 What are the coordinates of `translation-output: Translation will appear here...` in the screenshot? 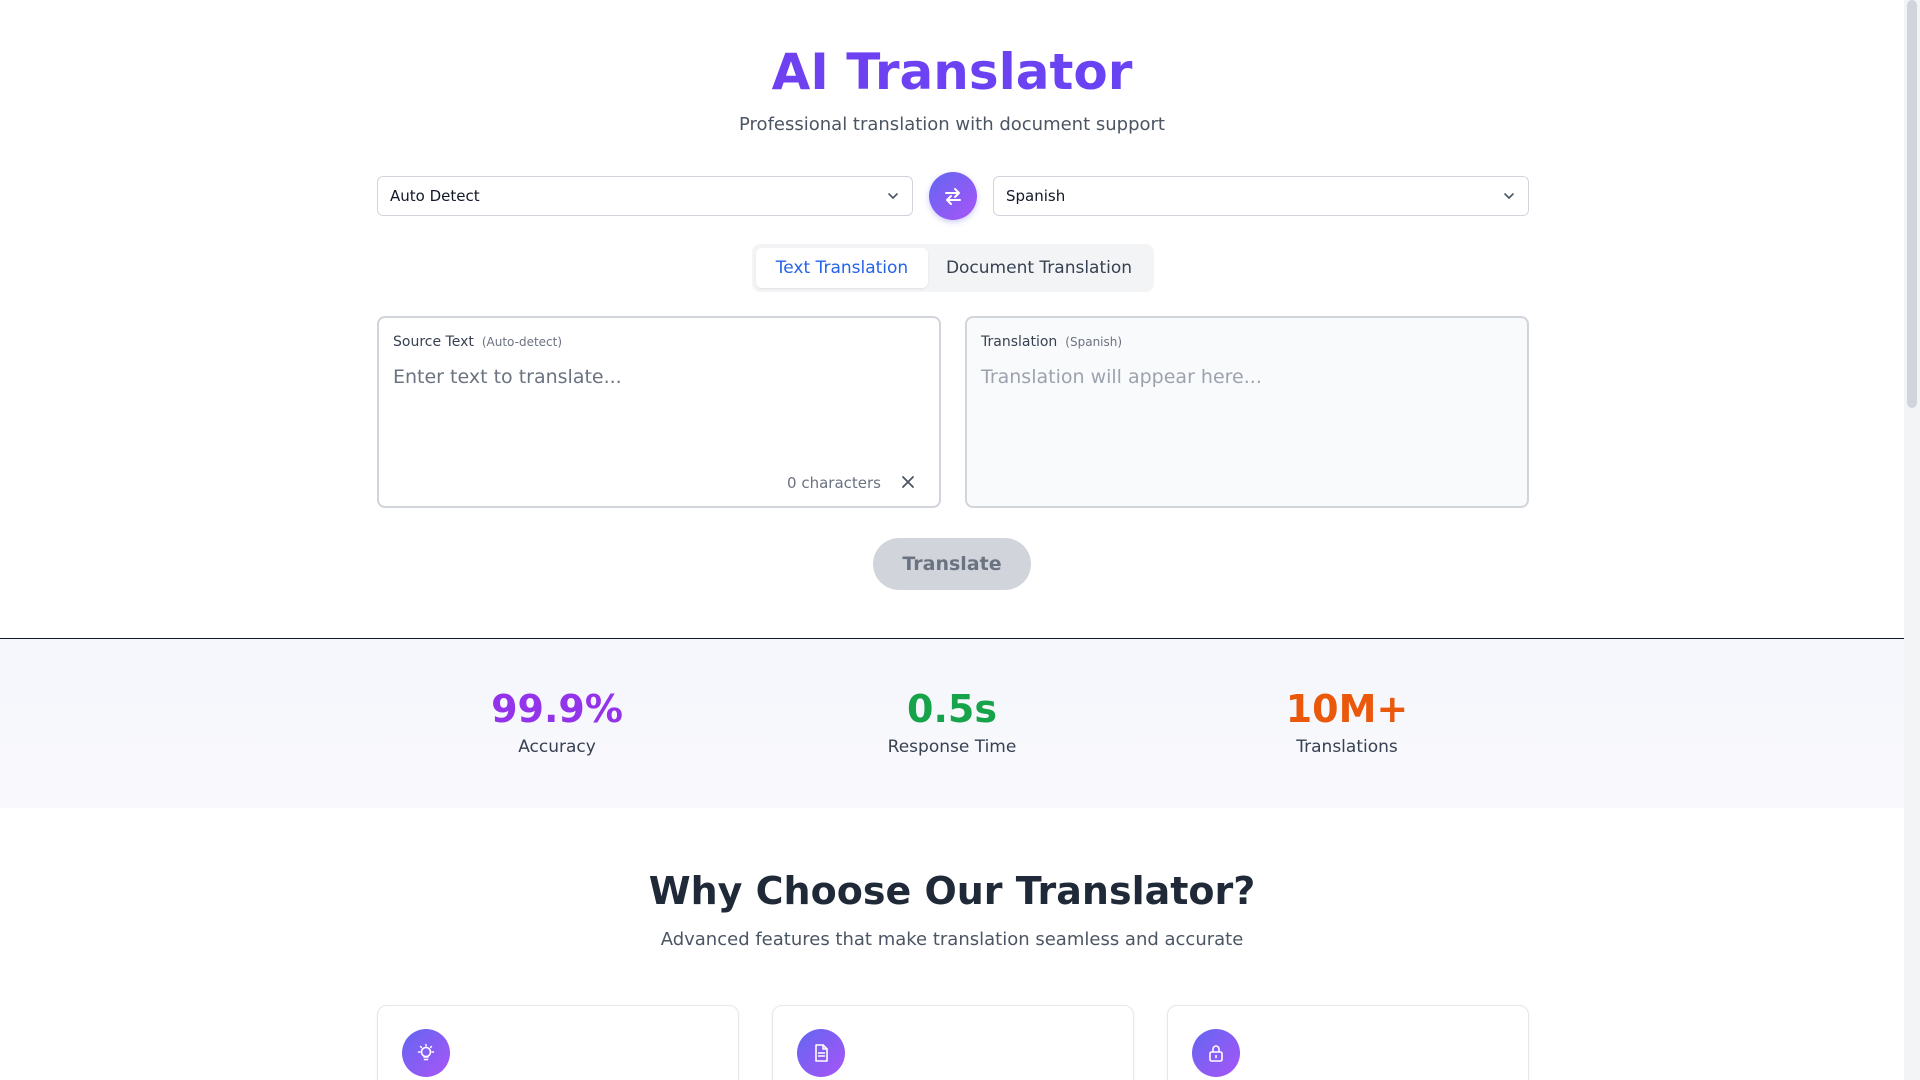 It's located at (1121, 377).